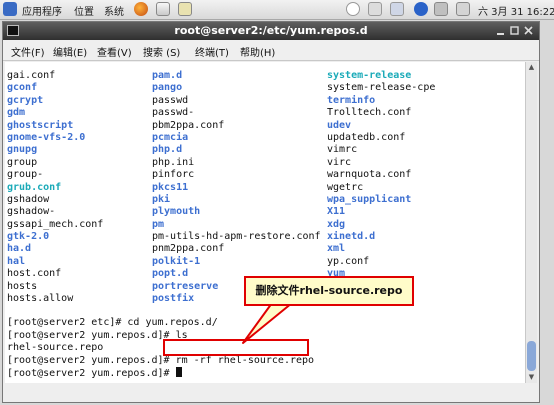 This screenshot has width=554, height=405. I want to click on command-highlight-box, so click(236, 347).